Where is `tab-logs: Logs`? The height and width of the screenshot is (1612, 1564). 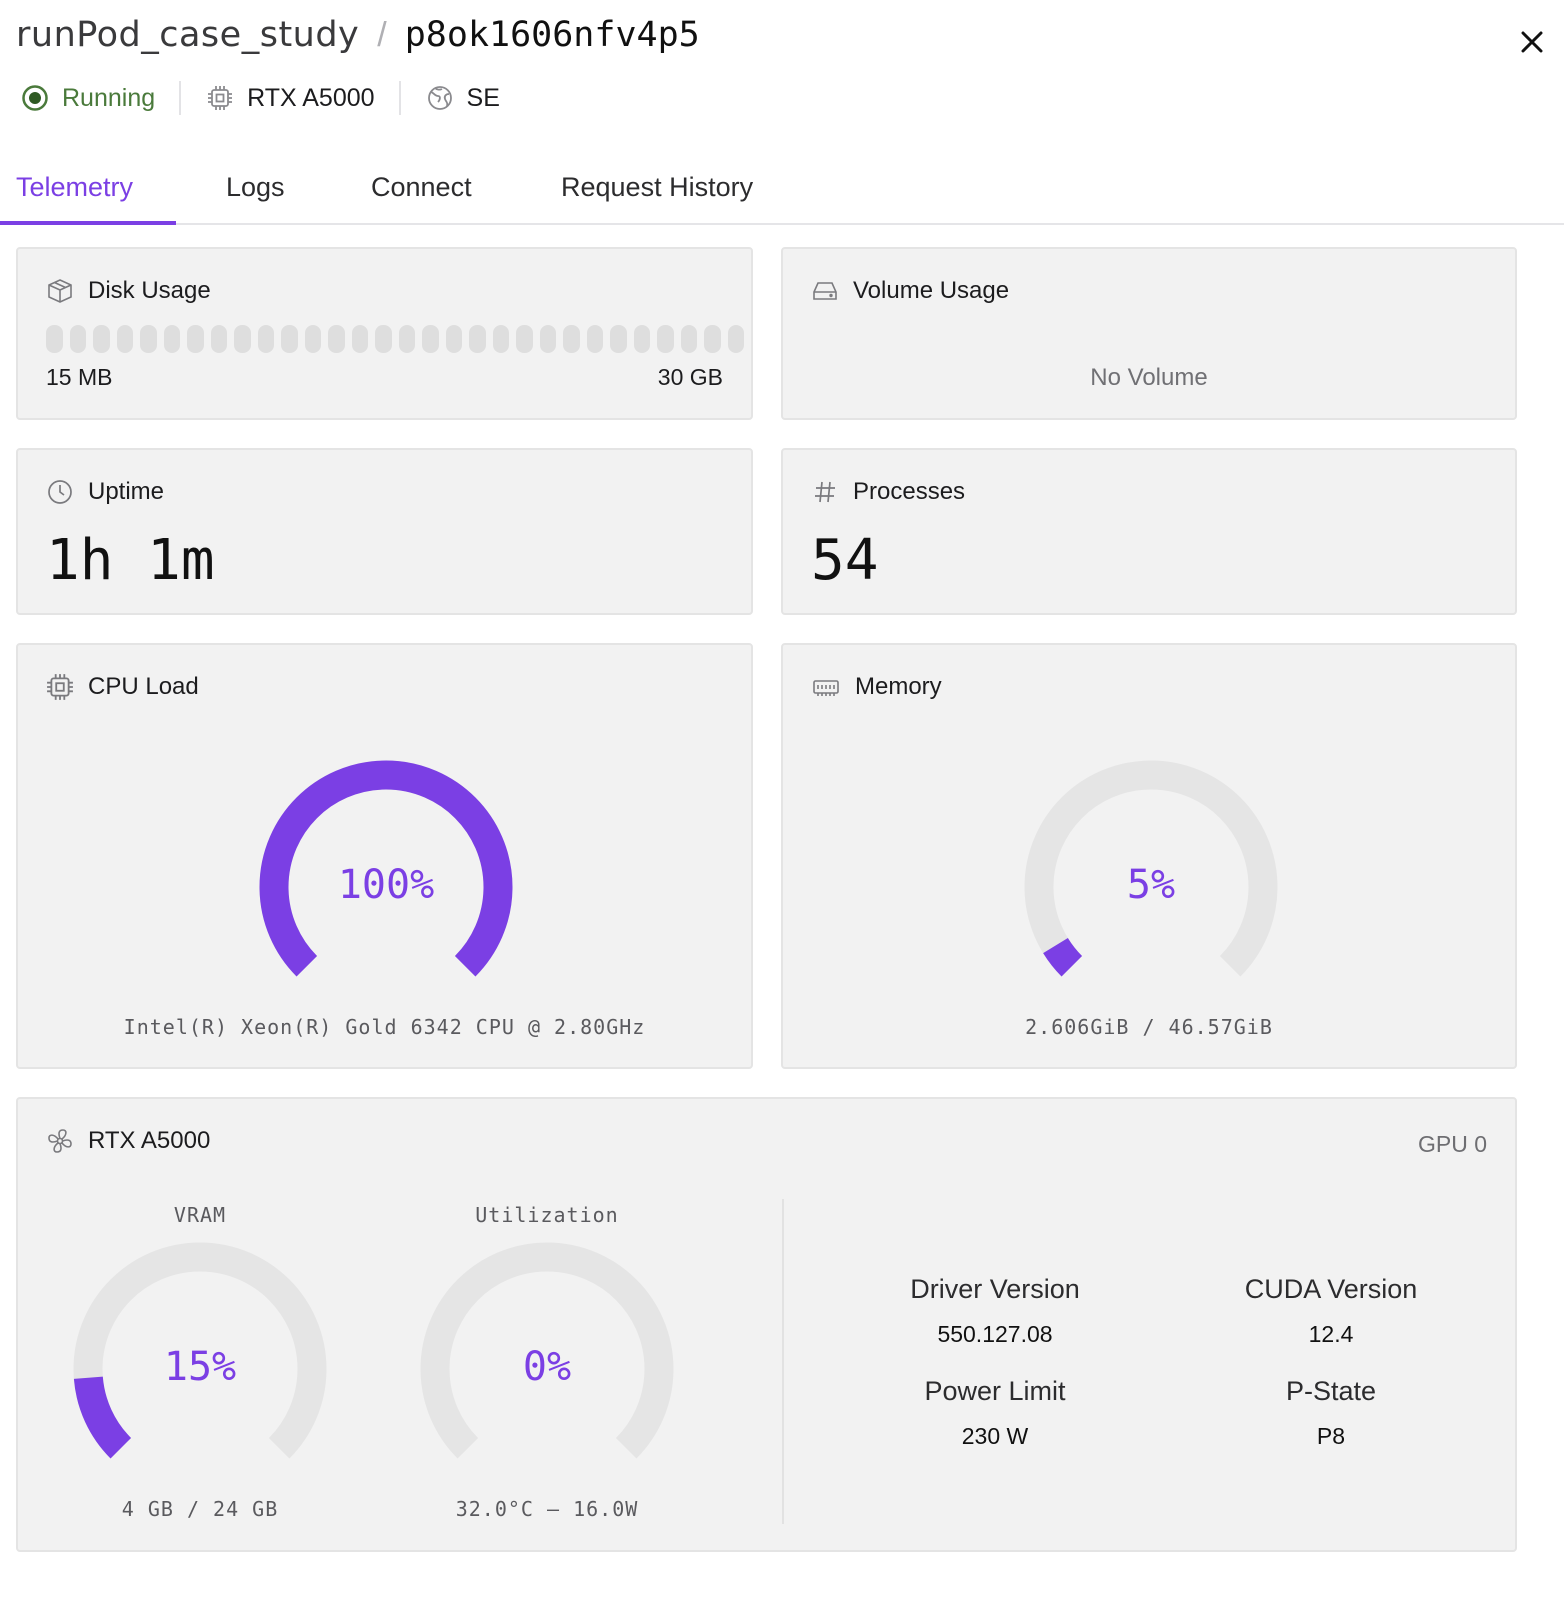 tab-logs: Logs is located at coordinates (255, 187).